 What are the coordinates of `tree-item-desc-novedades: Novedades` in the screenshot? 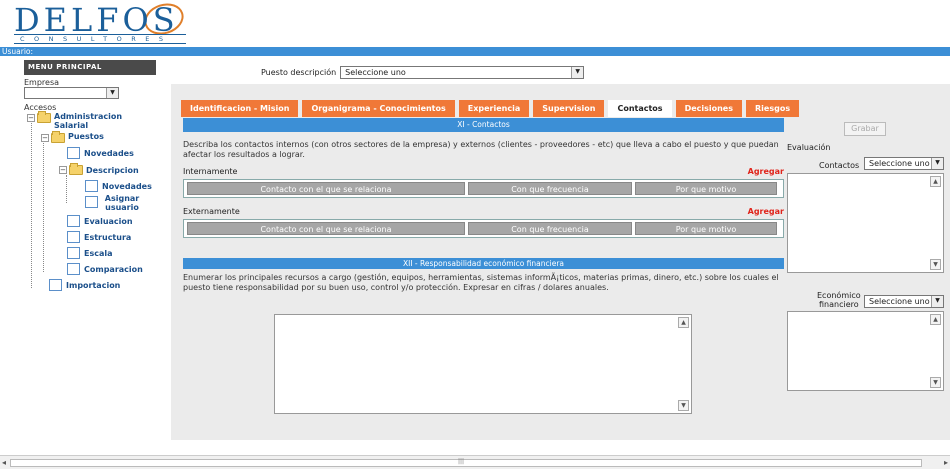 It's located at (118, 186).